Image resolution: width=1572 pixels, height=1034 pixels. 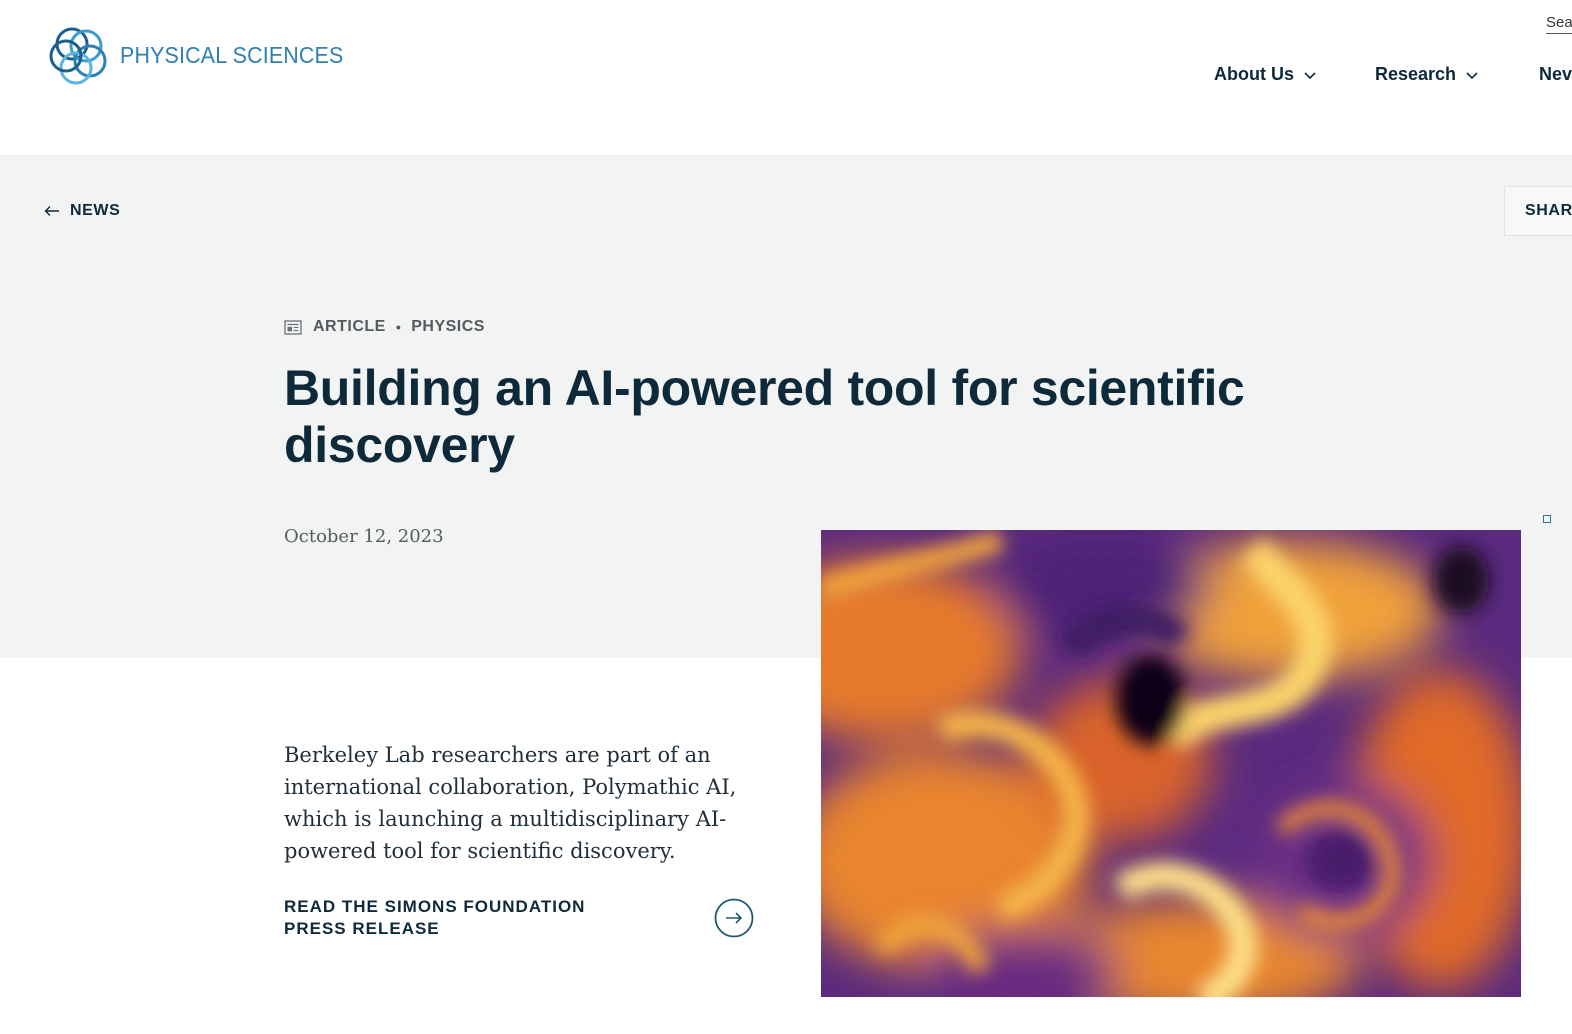 I want to click on article-meta: ARTICLE • PHYSICS, so click(x=384, y=327).